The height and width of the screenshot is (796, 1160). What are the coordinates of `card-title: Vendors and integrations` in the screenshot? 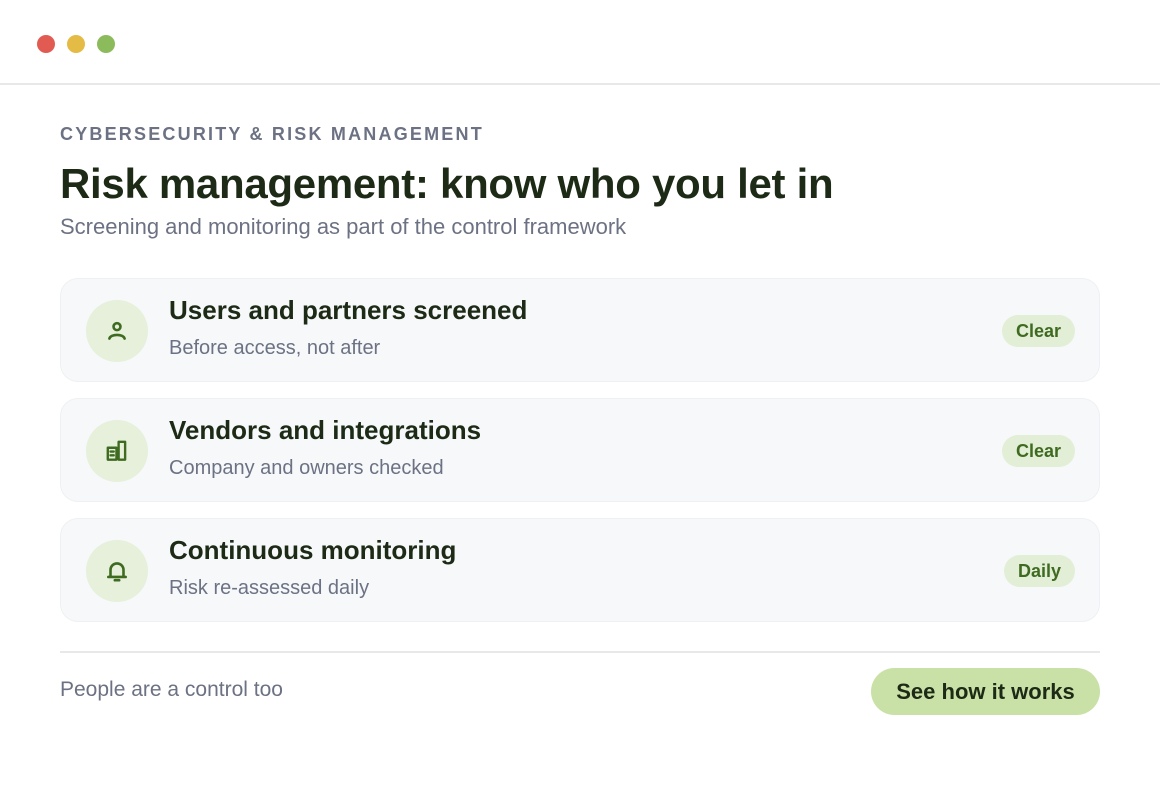 It's located at (325, 430).